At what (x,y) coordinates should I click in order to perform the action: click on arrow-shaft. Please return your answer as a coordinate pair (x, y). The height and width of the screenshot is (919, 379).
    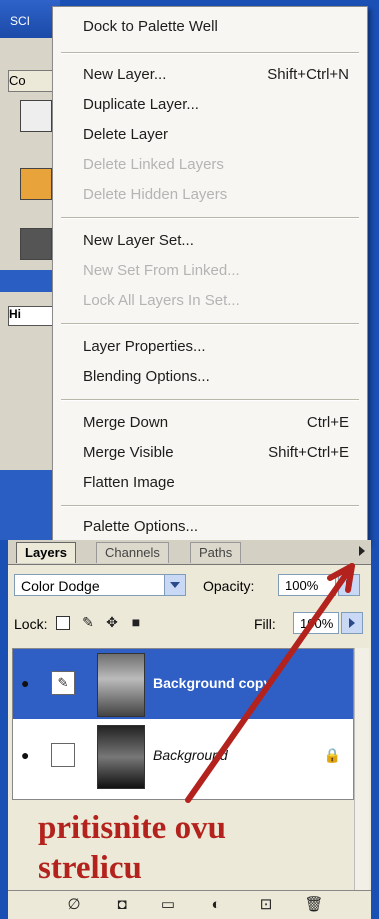
    Looking at the image, I should click on (270, 683).